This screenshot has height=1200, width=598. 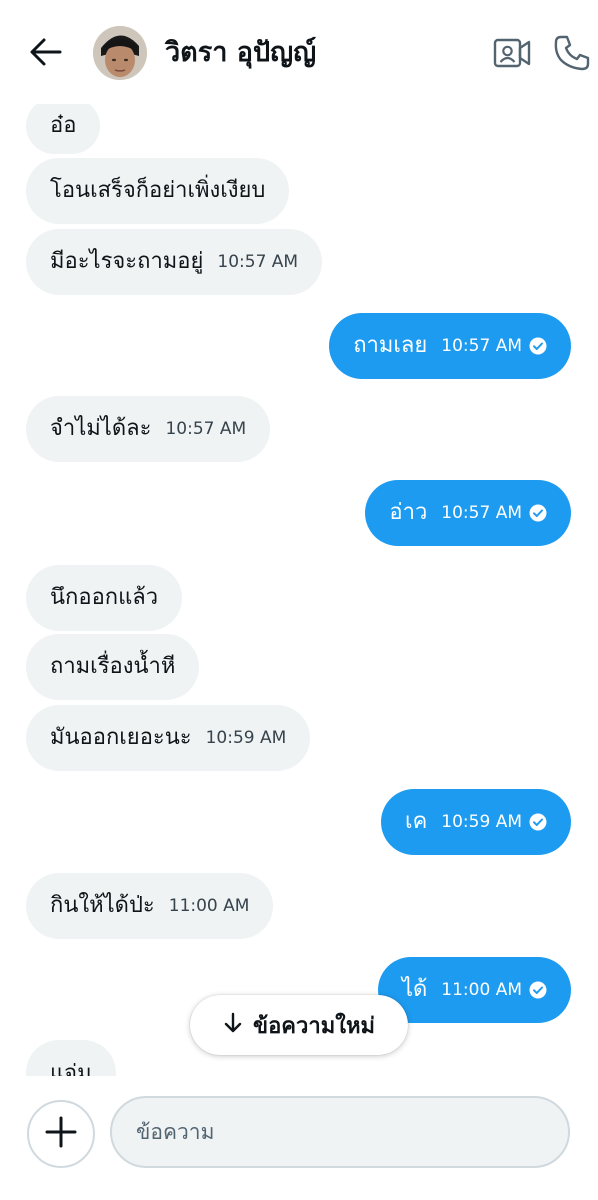 What do you see at coordinates (240, 53) in the screenshot?
I see `contact-name: วิตรา อุปัญญ์` at bounding box center [240, 53].